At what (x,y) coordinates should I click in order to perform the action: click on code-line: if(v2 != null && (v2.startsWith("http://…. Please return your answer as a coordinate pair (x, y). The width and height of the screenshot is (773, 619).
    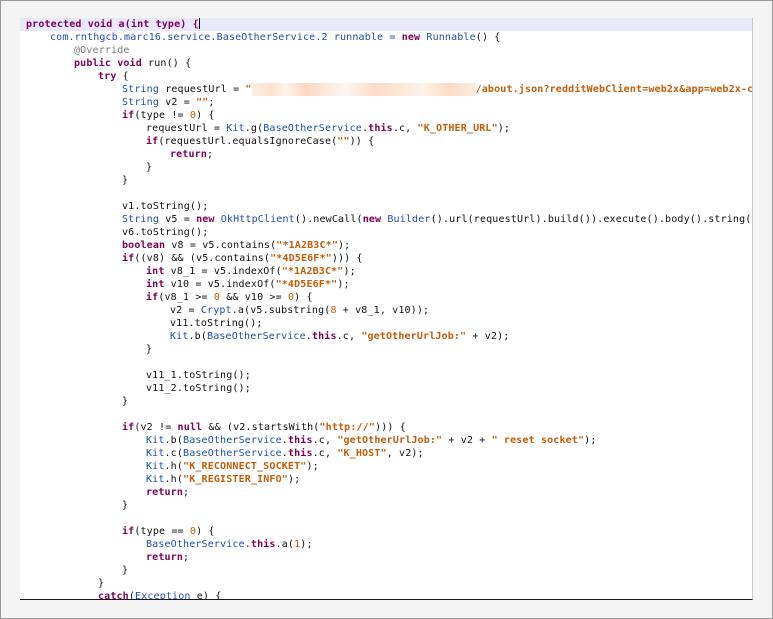
    Looking at the image, I should click on (386, 427).